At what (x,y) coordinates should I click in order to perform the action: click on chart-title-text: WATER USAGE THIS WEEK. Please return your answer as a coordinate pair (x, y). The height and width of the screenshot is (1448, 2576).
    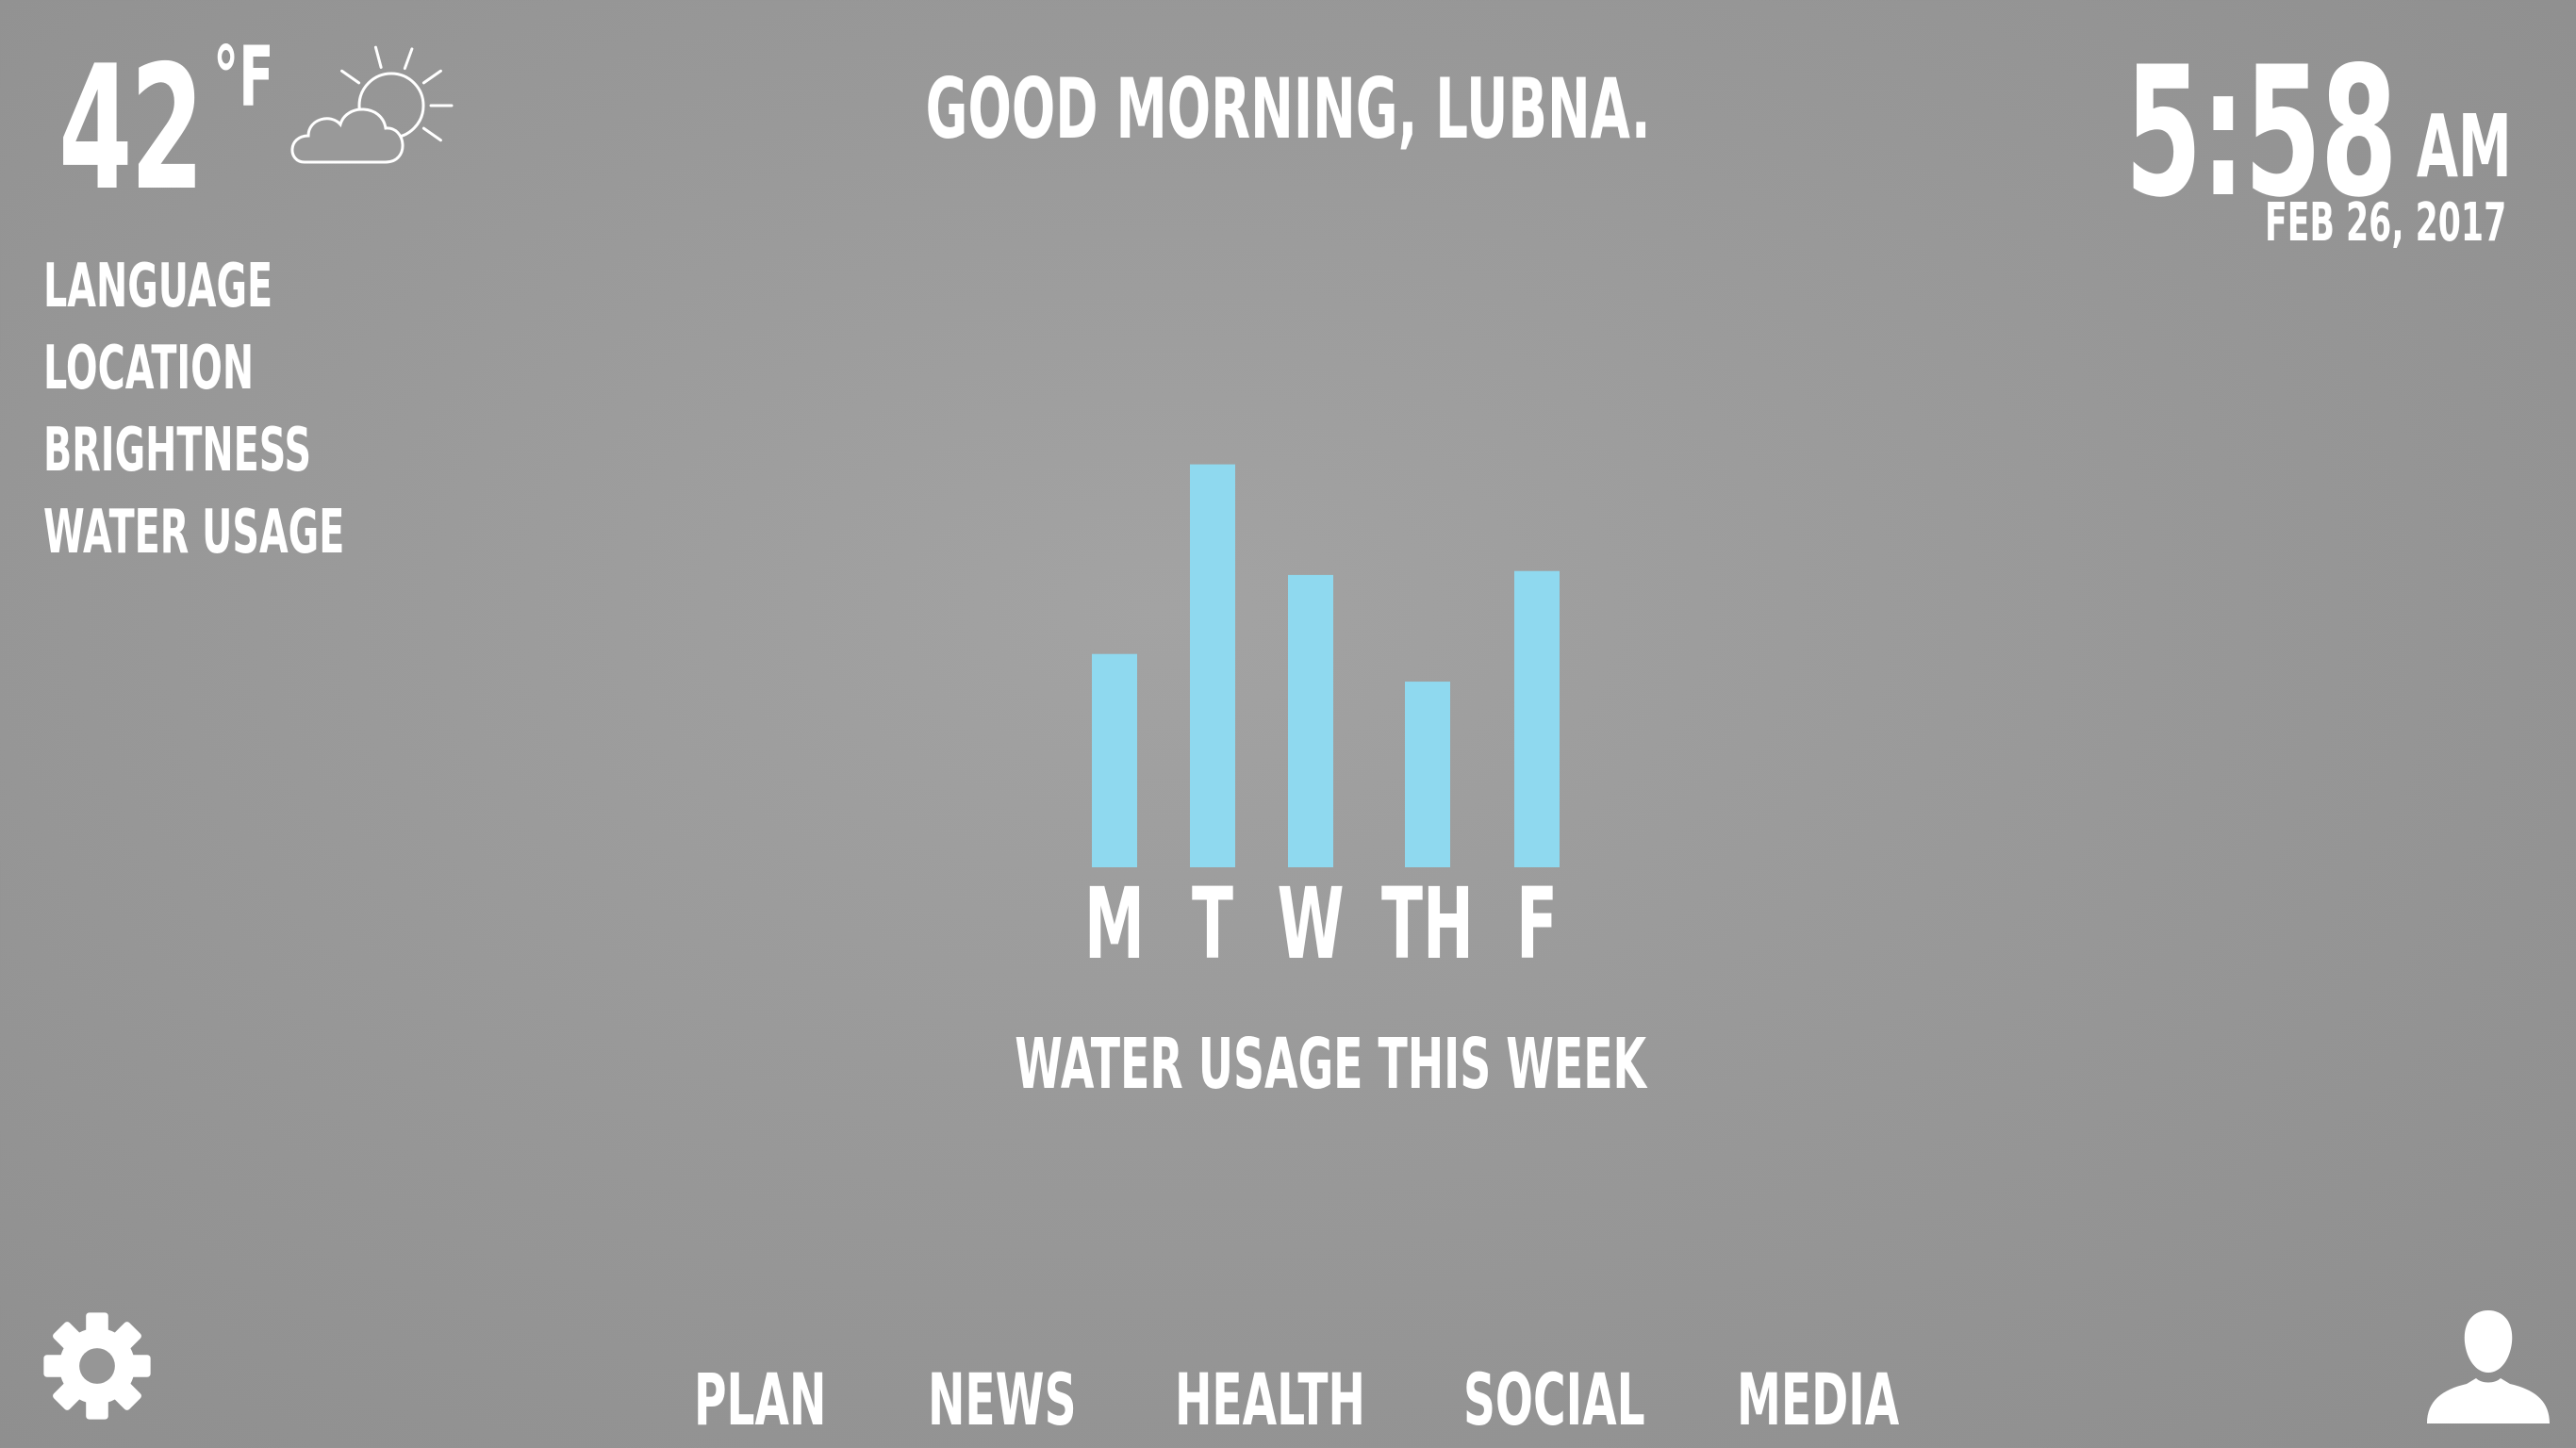
    Looking at the image, I should click on (1330, 1064).